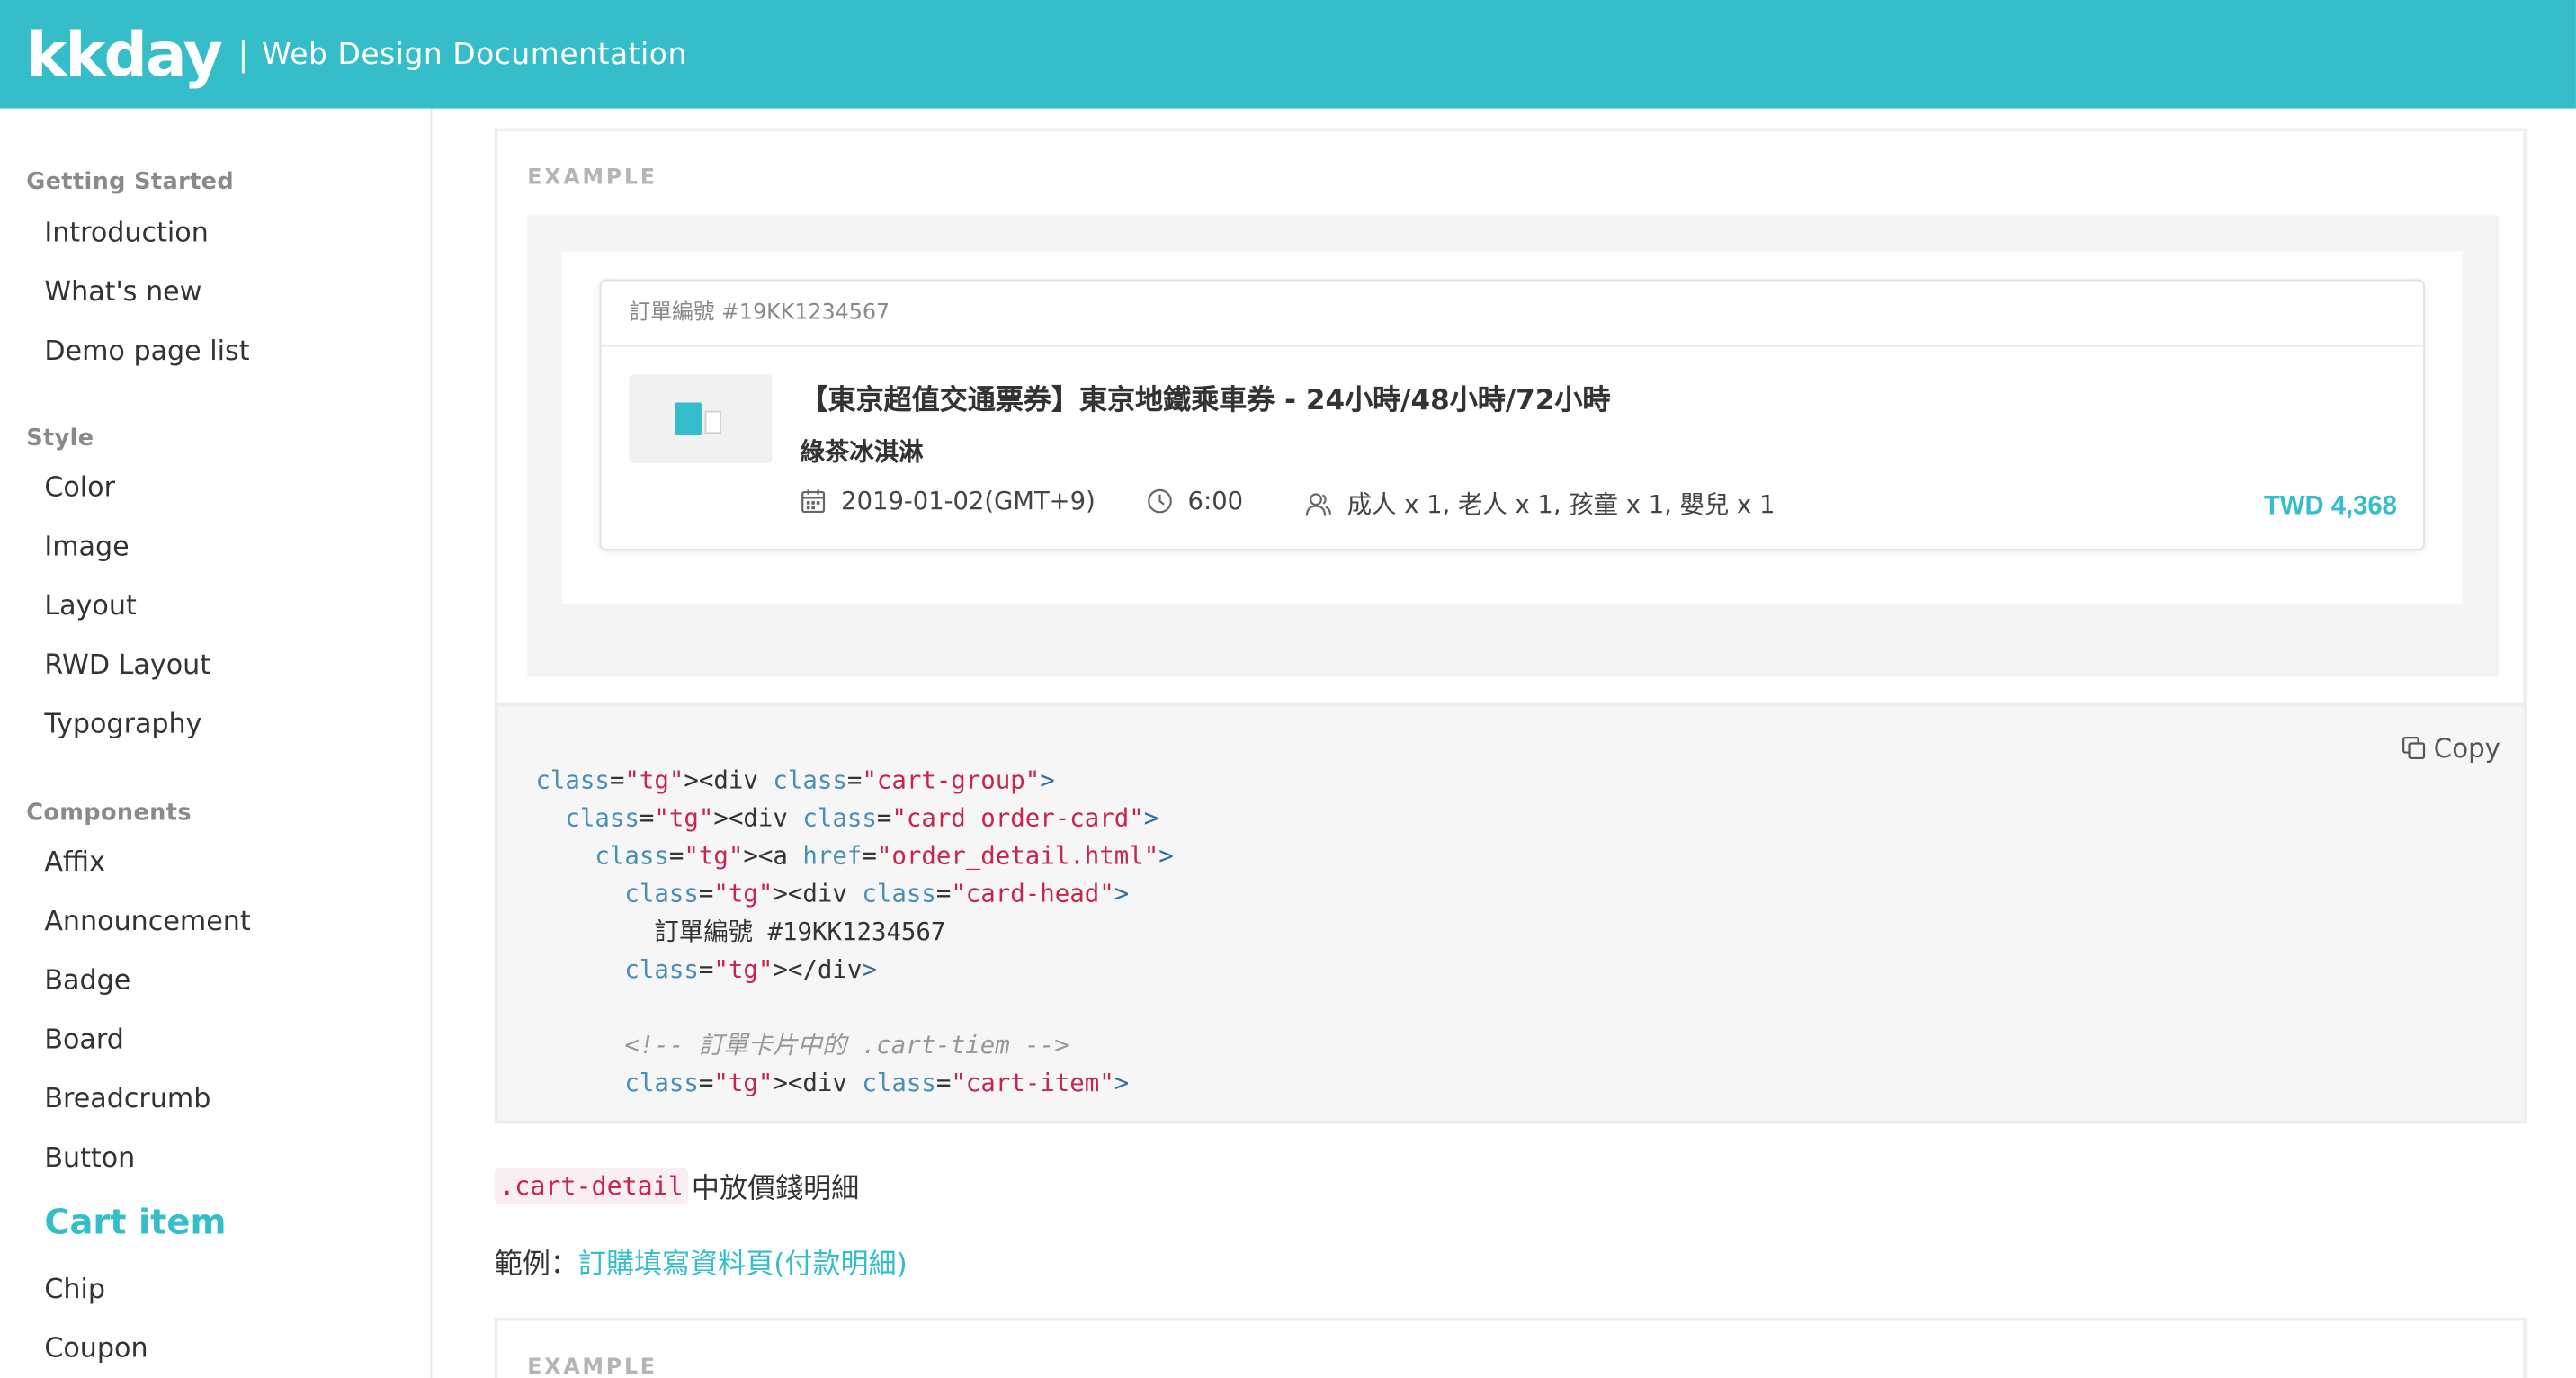  What do you see at coordinates (536, 1265) in the screenshot?
I see `example-prefix: 範例：` at bounding box center [536, 1265].